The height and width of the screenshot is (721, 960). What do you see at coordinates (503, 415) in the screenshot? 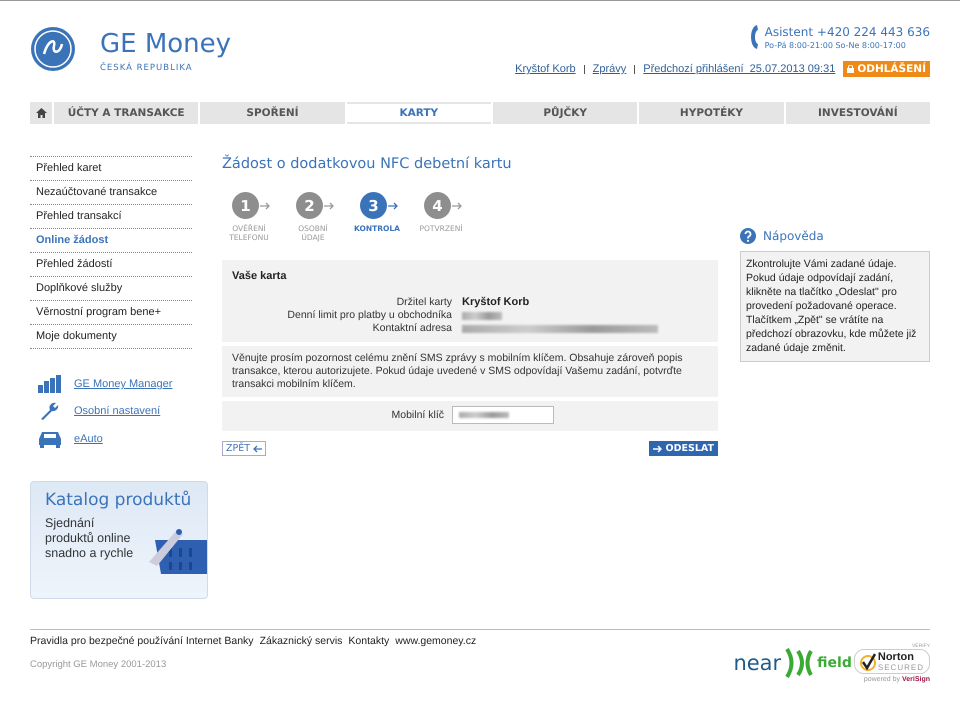
I see `input-field` at bounding box center [503, 415].